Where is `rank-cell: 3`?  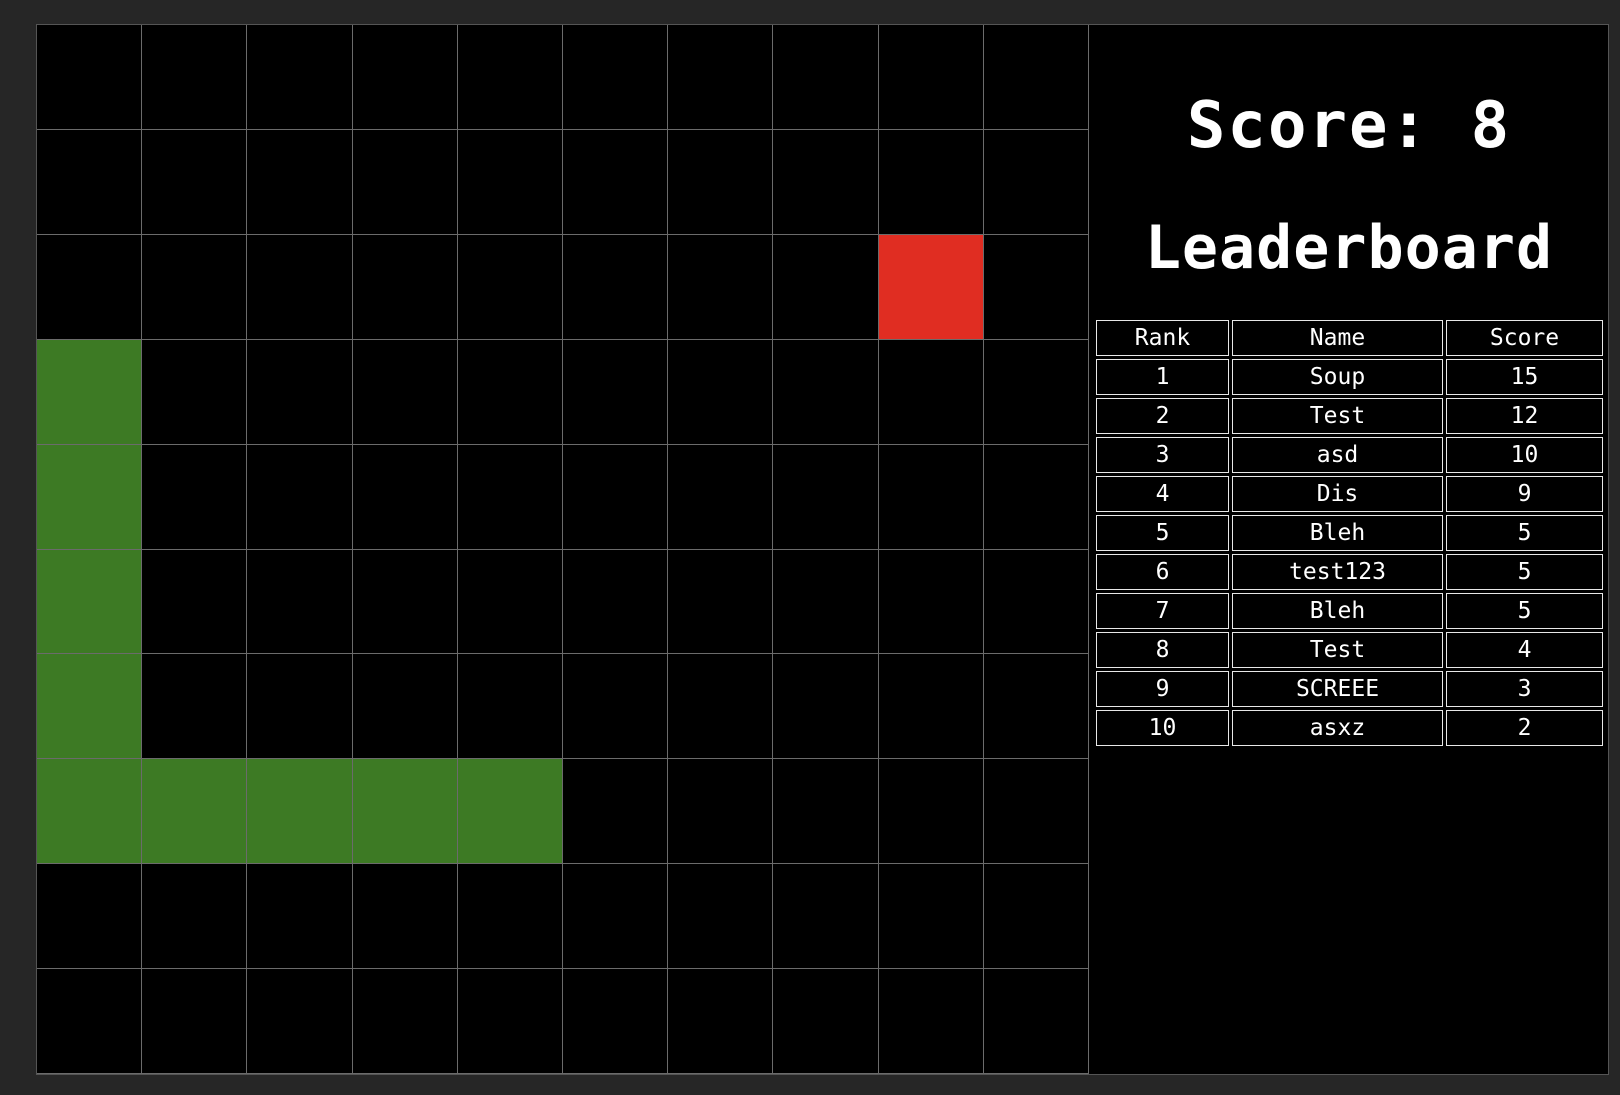
rank-cell: 3 is located at coordinates (1162, 455).